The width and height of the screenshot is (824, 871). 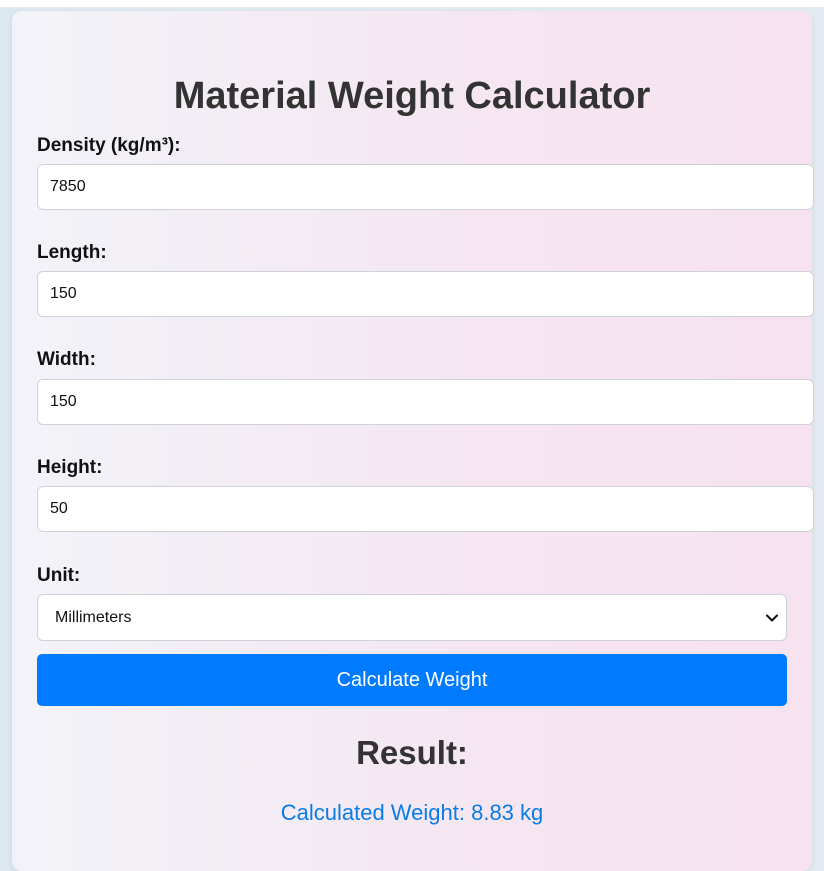 I want to click on height-input, so click(x=425, y=509).